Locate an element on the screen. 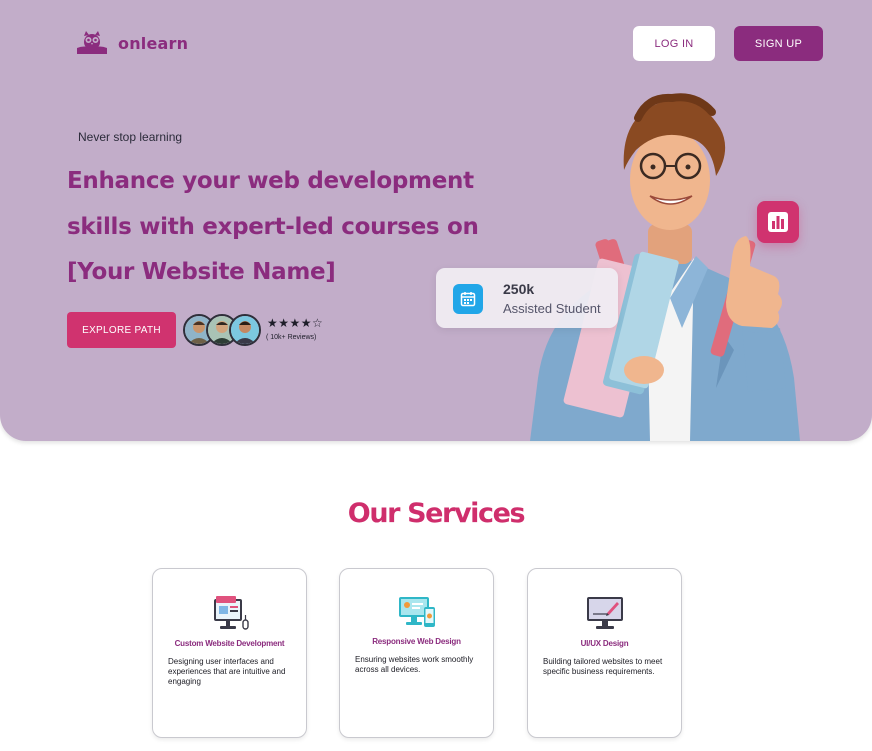 The width and height of the screenshot is (872, 751). desktop-code-icon is located at coordinates (231, 613).